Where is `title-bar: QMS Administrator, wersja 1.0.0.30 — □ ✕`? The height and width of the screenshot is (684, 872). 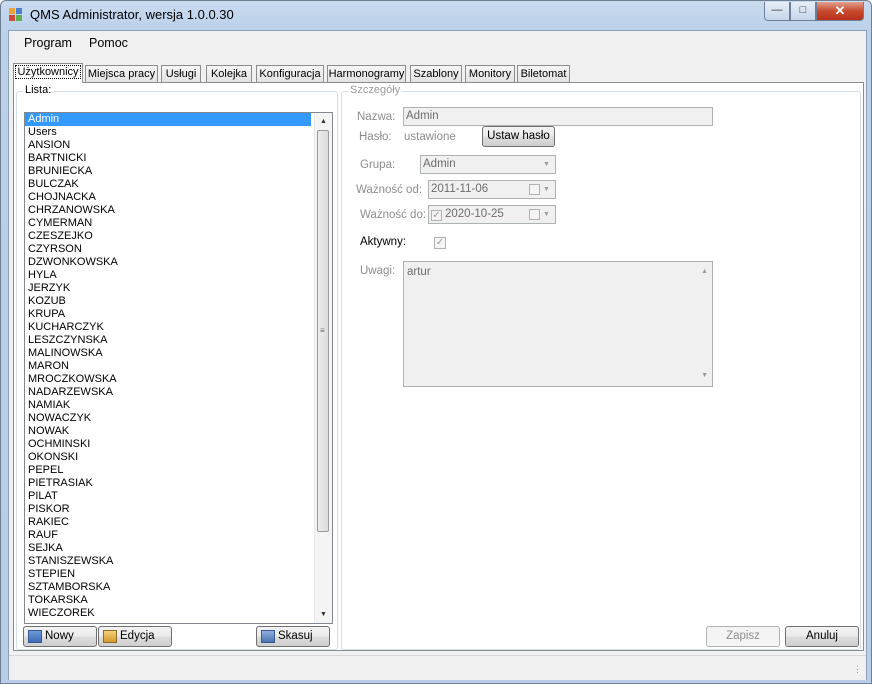
title-bar: QMS Administrator, wersja 1.0.0.30 — □ ✕ is located at coordinates (436, 15).